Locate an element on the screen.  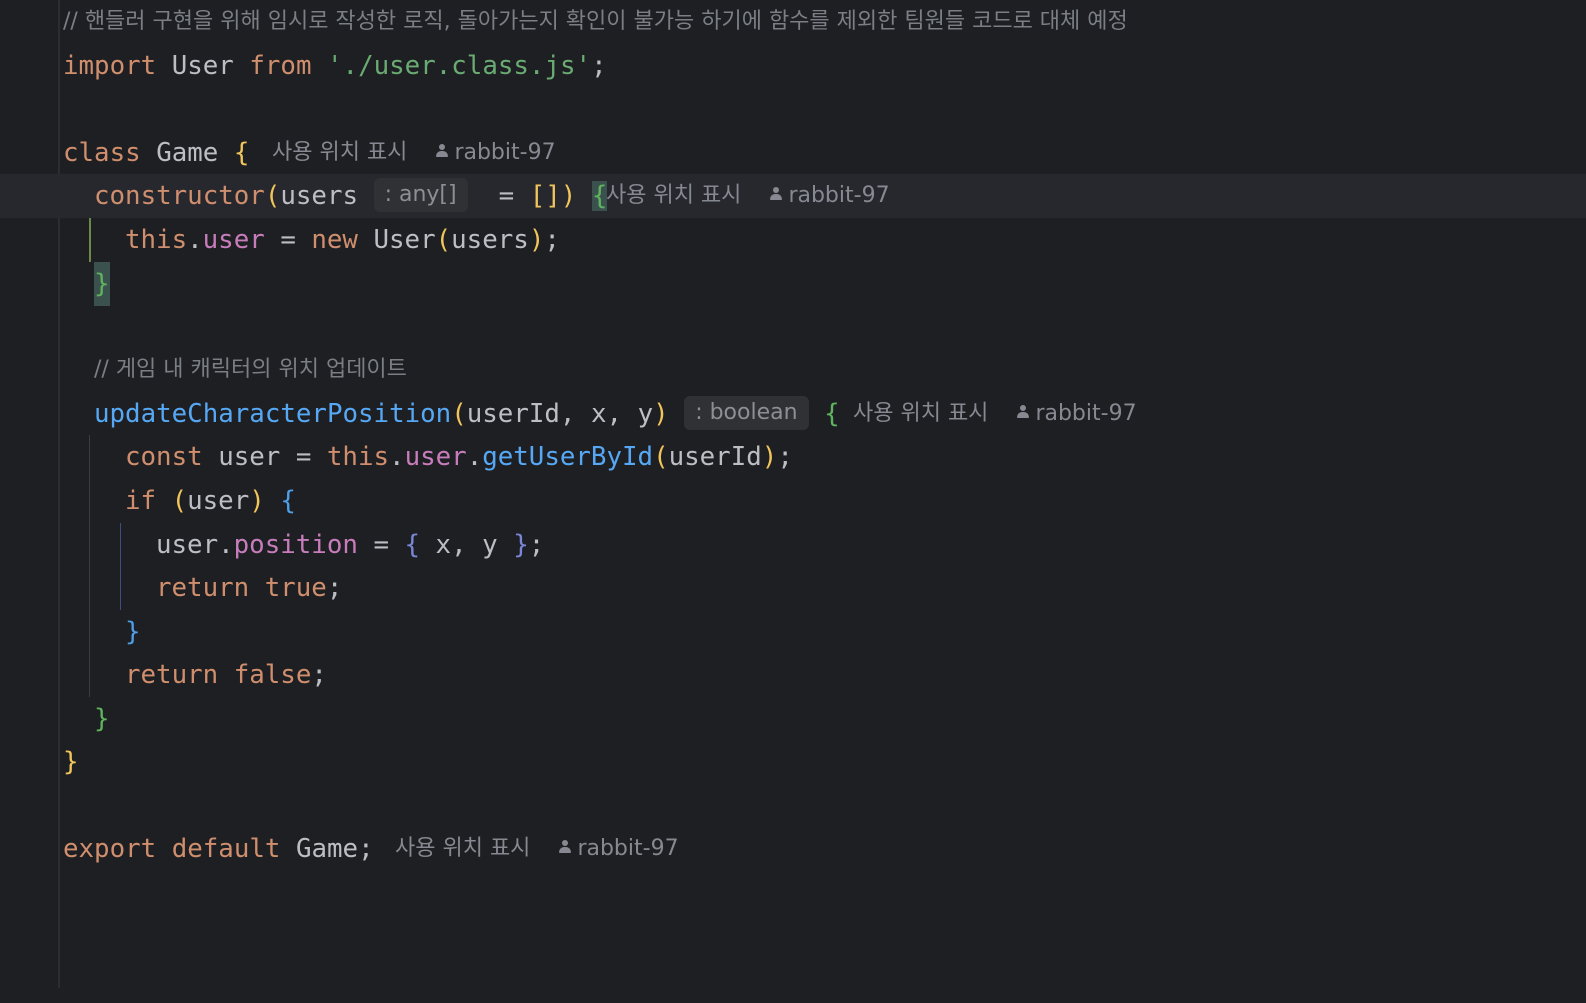
cond-user: user is located at coordinates (218, 501).